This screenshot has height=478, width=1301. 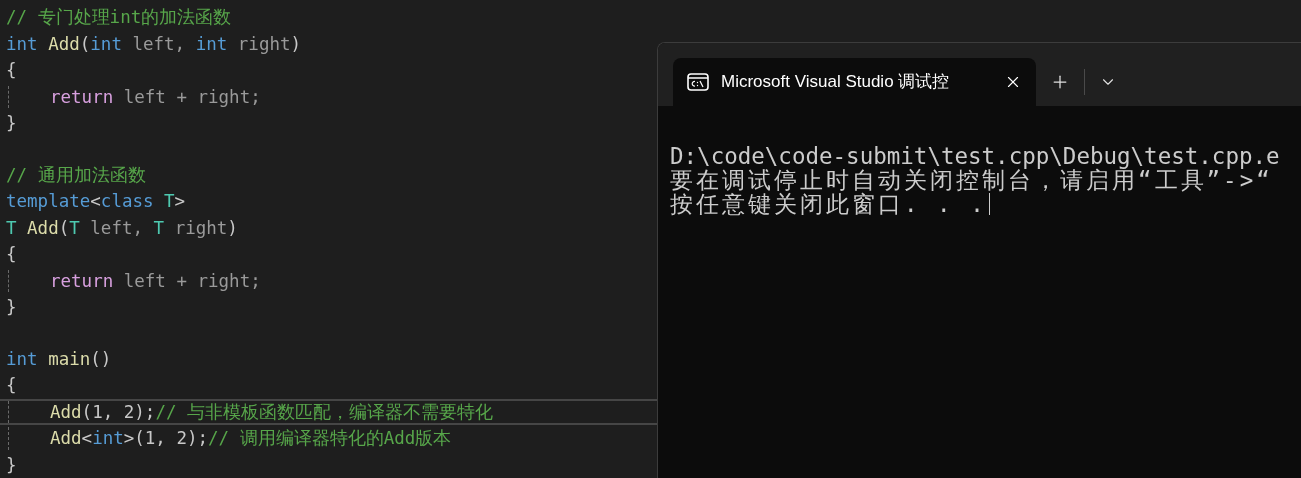 What do you see at coordinates (96, 202) in the screenshot?
I see `code-line: template<class T>` at bounding box center [96, 202].